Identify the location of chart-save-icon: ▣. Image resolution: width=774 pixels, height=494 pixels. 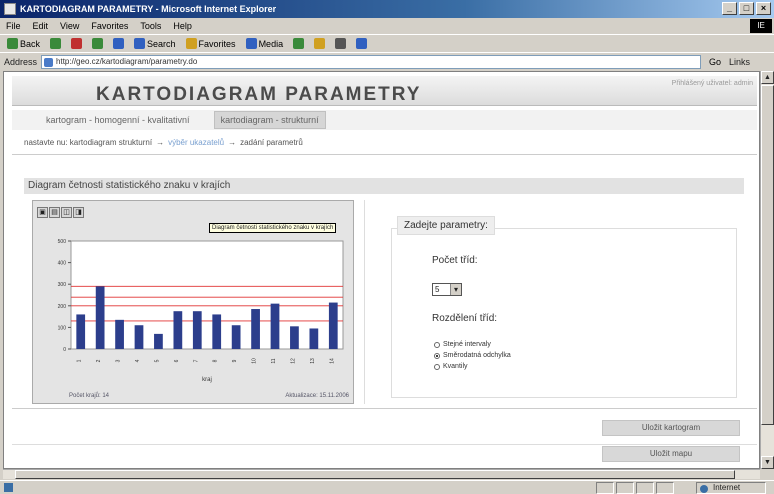
(42, 212).